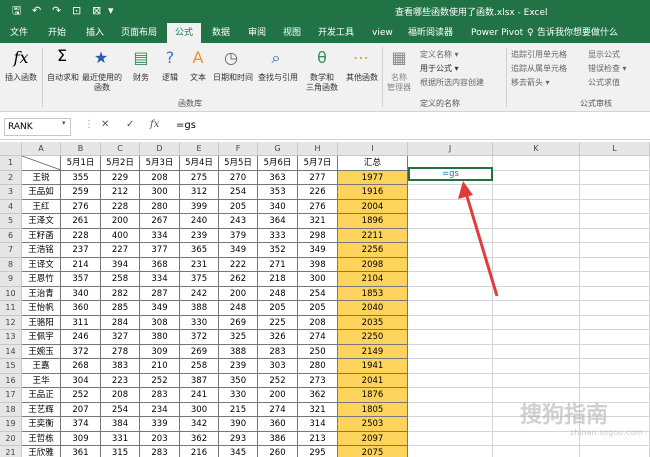  I want to click on data-cell: 1941, so click(373, 366).